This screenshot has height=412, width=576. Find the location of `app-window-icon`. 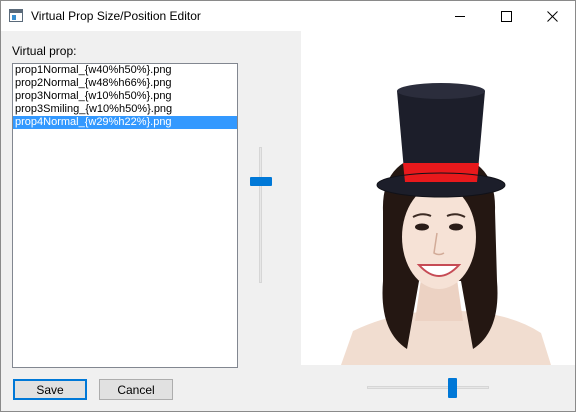

app-window-icon is located at coordinates (16, 15).